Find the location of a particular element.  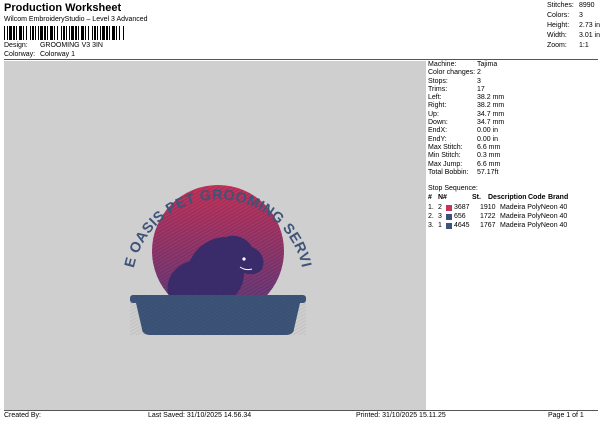

row-color-code: 3687 is located at coordinates (462, 207).